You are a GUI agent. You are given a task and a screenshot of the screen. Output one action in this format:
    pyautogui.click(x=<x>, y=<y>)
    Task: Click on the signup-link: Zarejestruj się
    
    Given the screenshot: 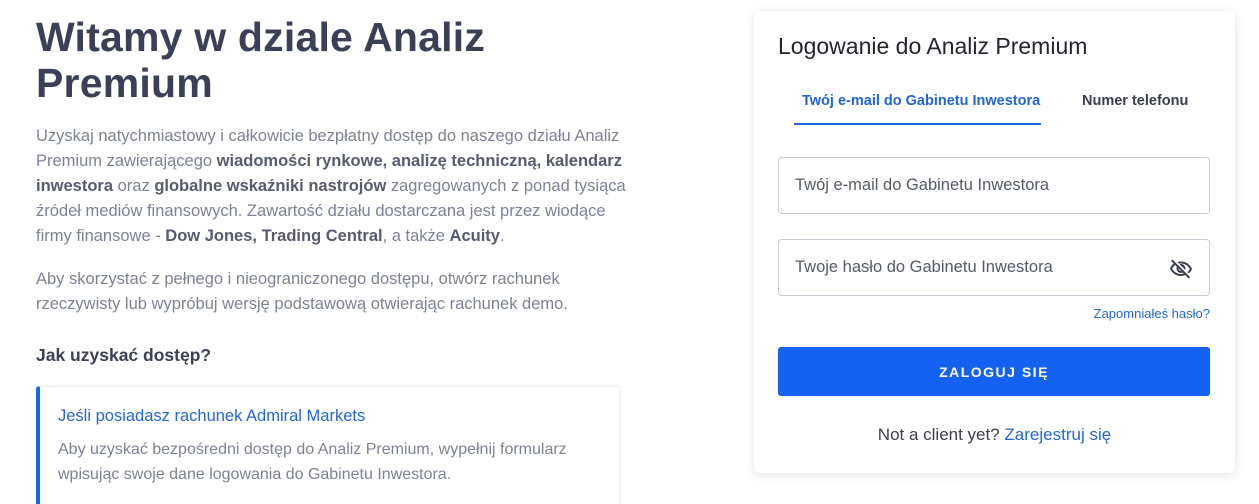 What is the action you would take?
    pyautogui.click(x=1057, y=434)
    